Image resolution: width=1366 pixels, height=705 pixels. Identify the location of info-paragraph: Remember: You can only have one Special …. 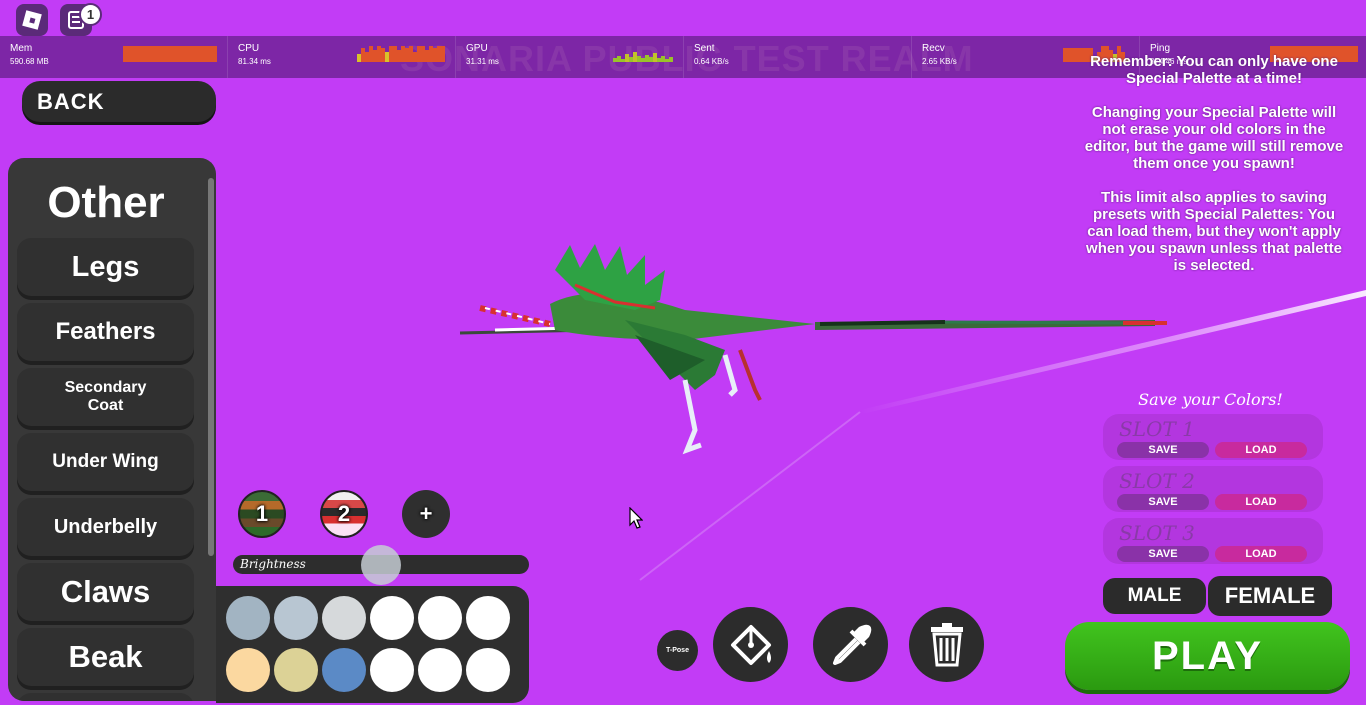
(1214, 70).